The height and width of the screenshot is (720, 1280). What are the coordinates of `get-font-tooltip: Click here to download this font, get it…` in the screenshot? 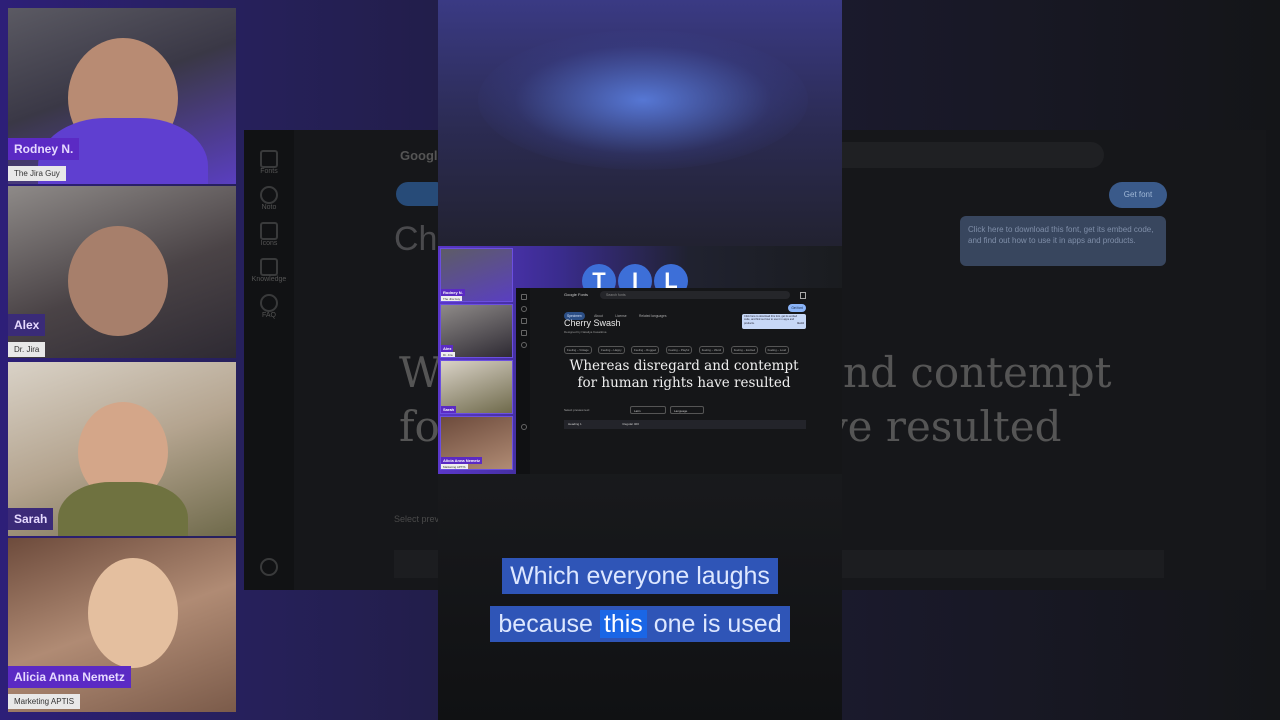 It's located at (774, 321).